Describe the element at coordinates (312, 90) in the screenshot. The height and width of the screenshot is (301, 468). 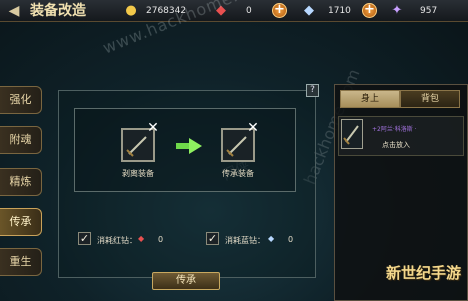
I see `help-button: ?` at that location.